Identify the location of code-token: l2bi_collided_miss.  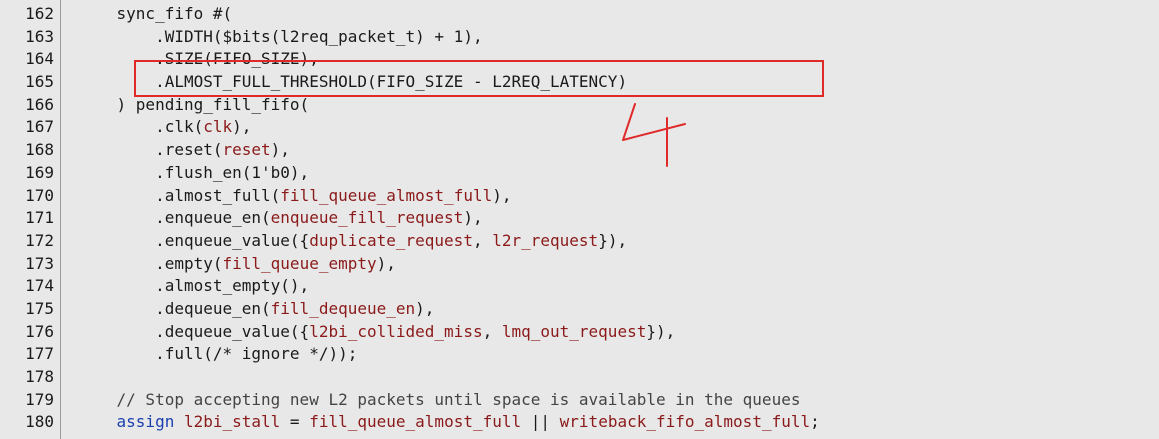
(396, 331).